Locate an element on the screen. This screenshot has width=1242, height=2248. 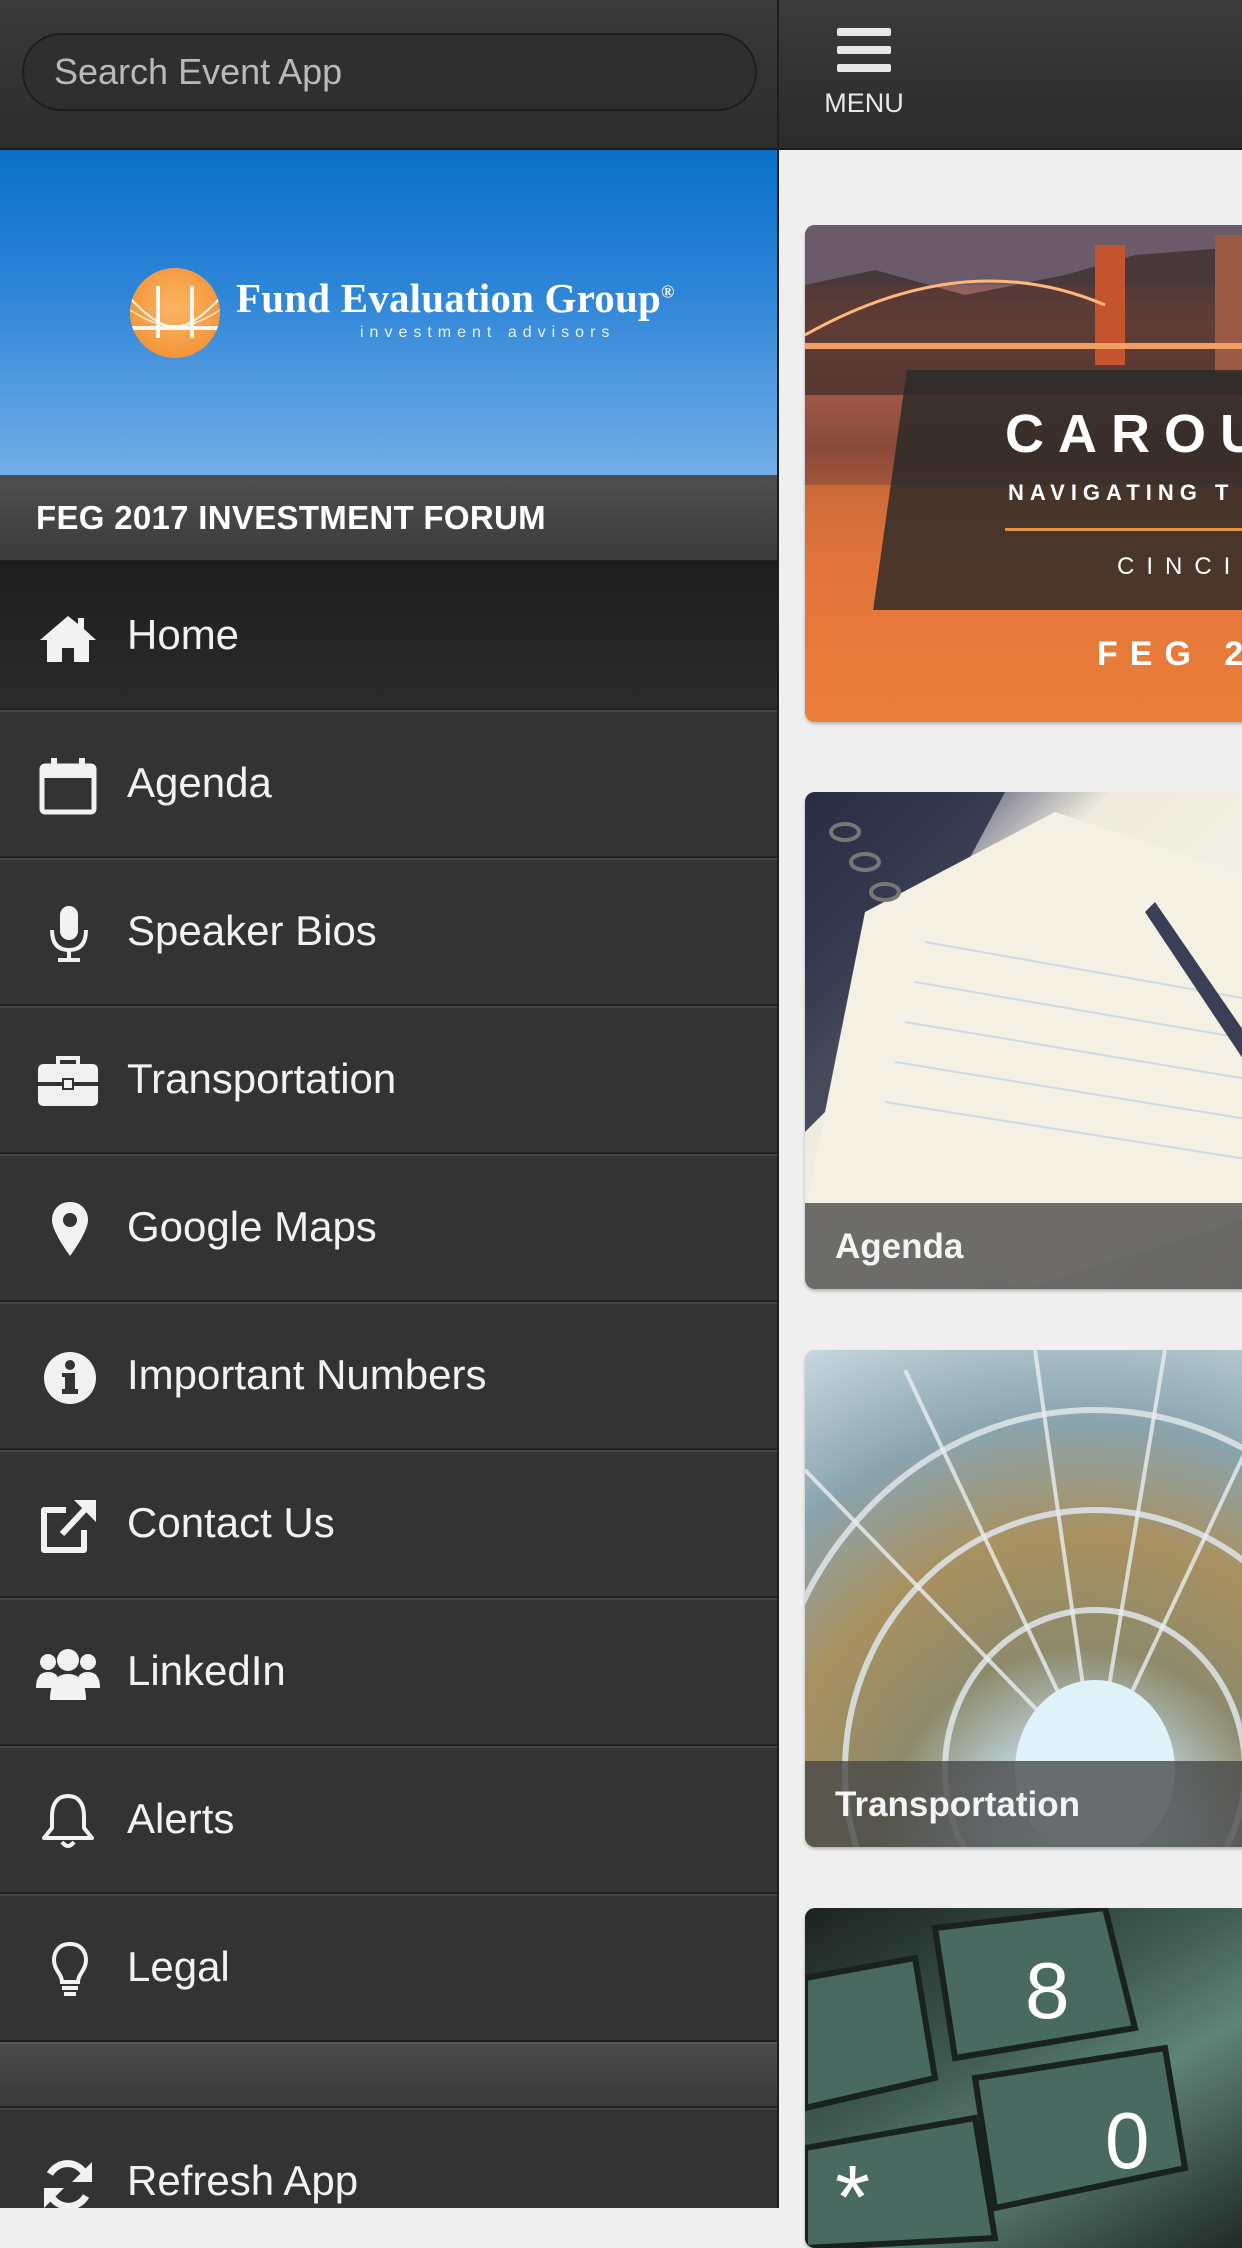
nav-item-refresh-app: Refresh App is located at coordinates (388, 2158).